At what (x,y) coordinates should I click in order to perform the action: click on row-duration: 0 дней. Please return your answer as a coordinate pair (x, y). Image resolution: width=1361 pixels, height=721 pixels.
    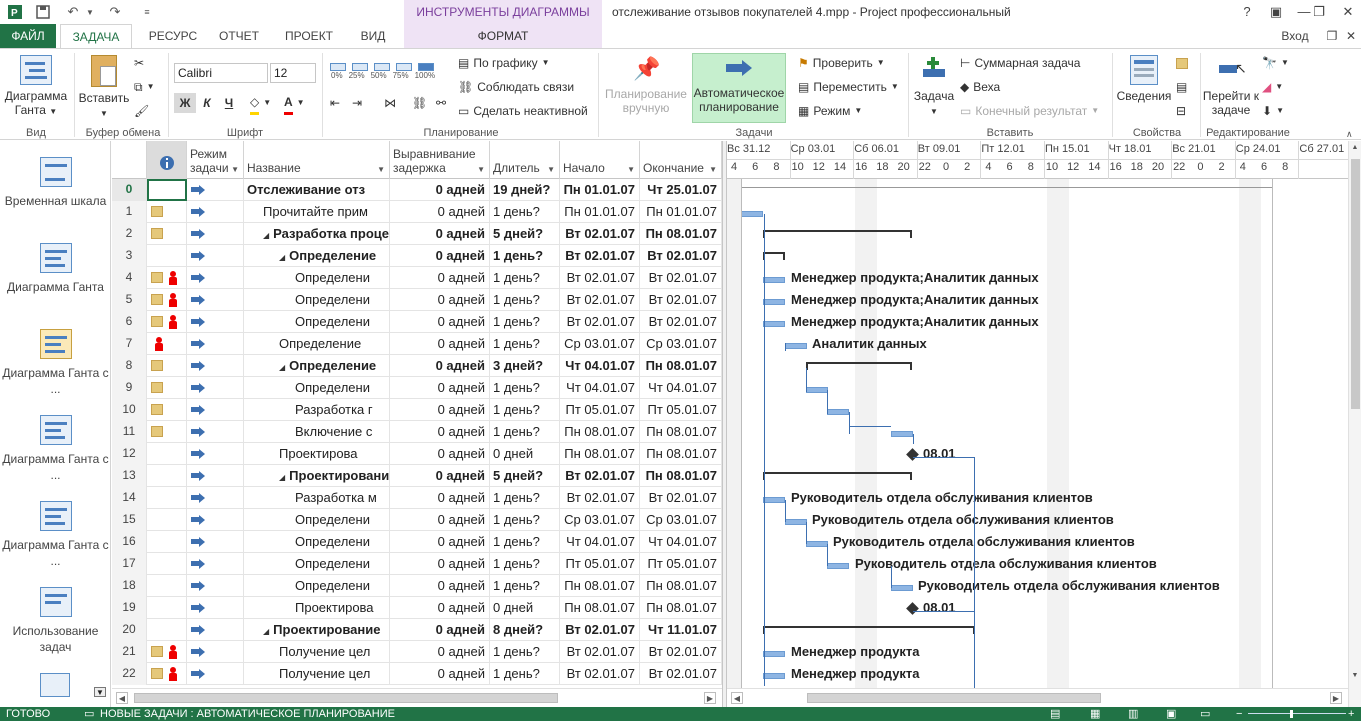
    Looking at the image, I should click on (525, 608).